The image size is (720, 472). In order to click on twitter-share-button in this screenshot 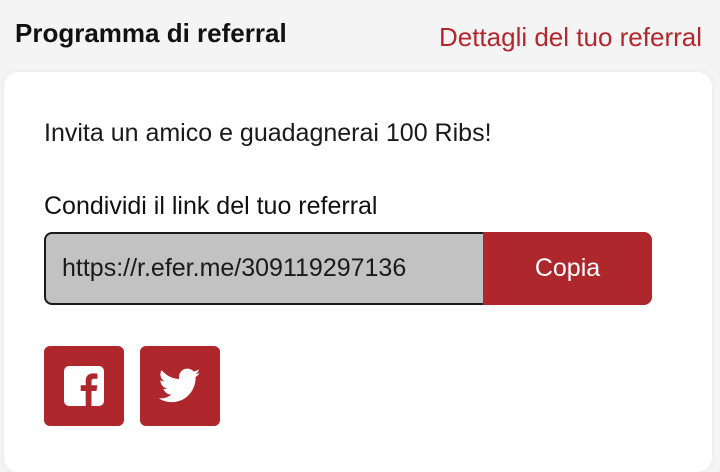, I will do `click(180, 386)`.